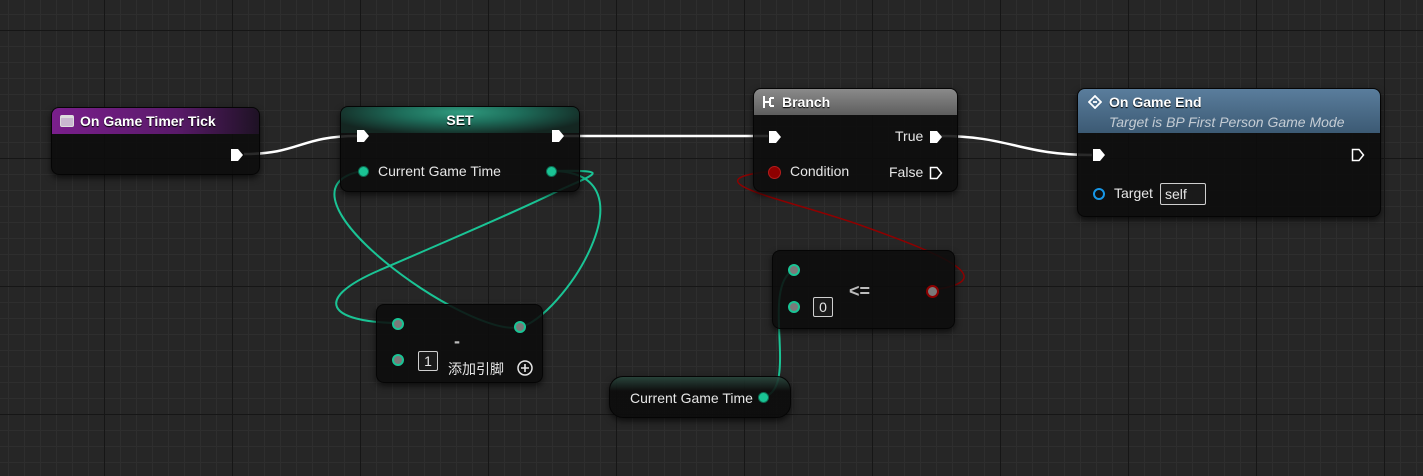 This screenshot has width=1423, height=476. I want to click on less-equal-compare-node: 0 <=, so click(863, 289).